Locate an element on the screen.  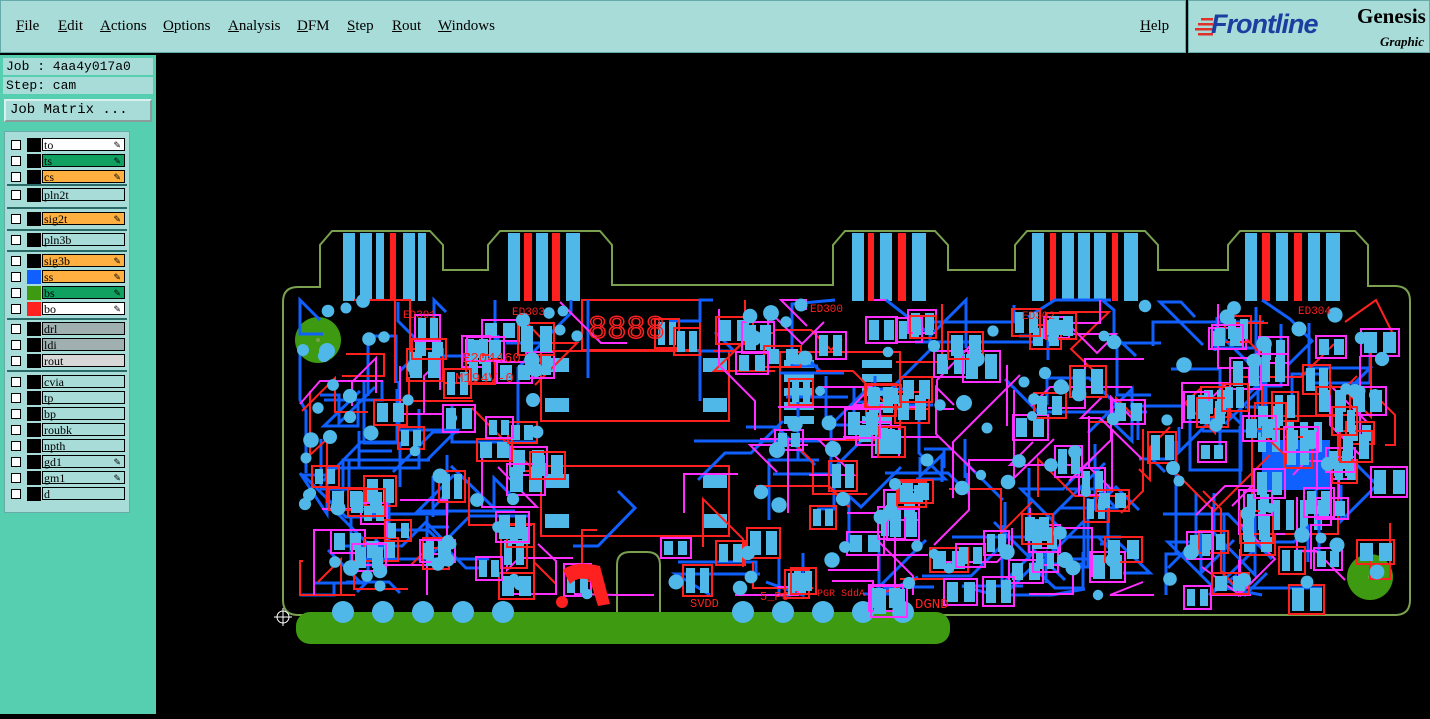
net-label: SVDD is located at coordinates (704, 604).